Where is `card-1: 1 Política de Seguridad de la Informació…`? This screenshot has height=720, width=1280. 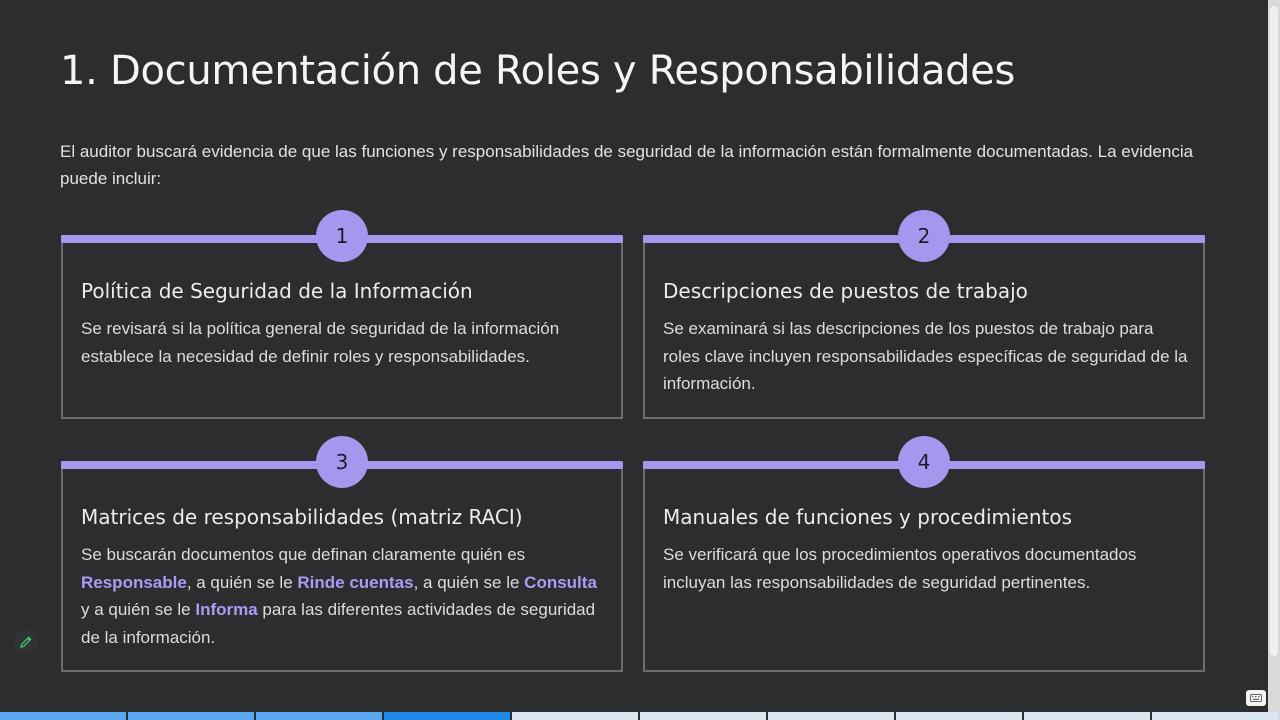 card-1: 1 Política de Seguridad de la Informació… is located at coordinates (342, 314).